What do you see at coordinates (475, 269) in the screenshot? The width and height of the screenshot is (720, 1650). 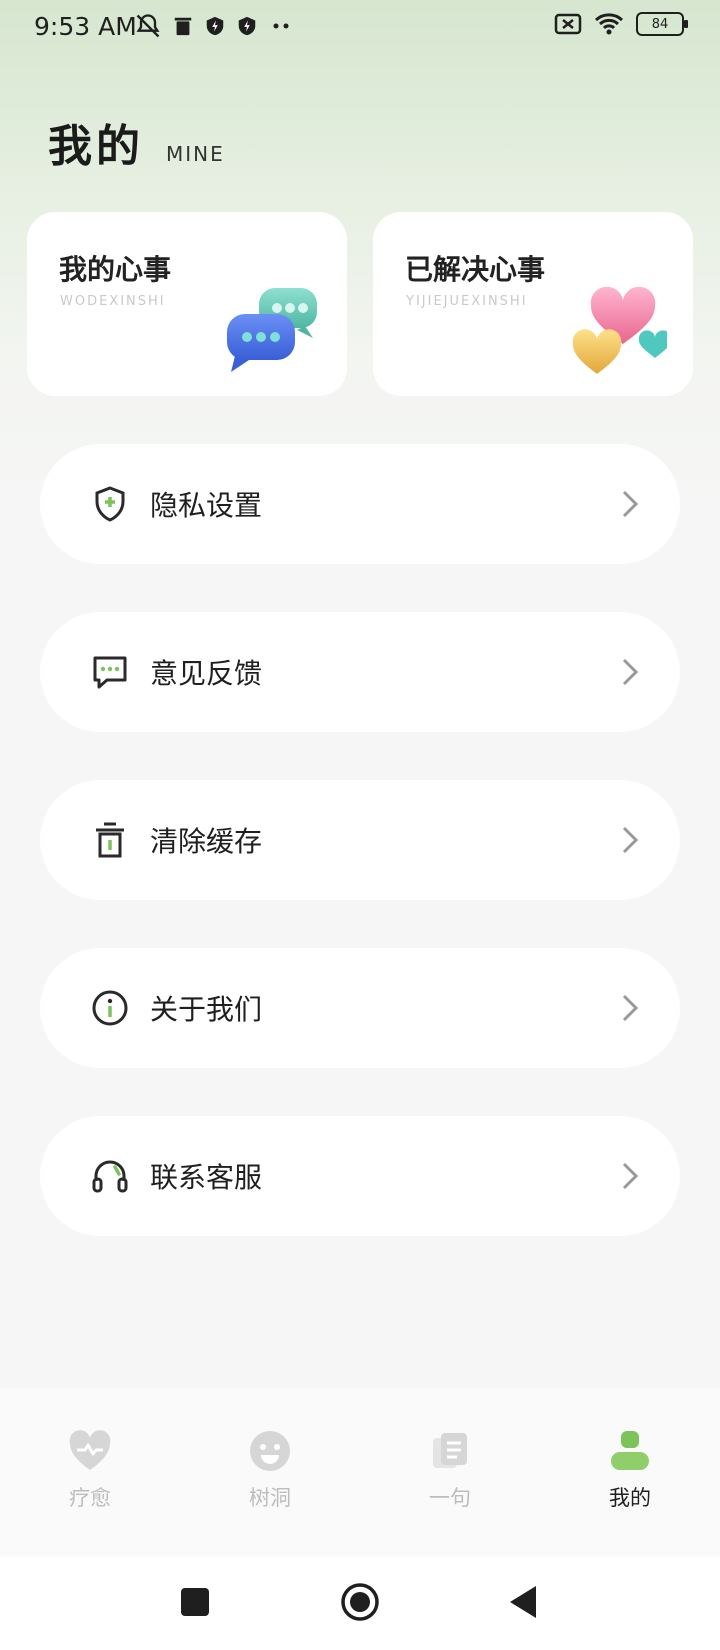 I see `card-title: 已解决心事` at bounding box center [475, 269].